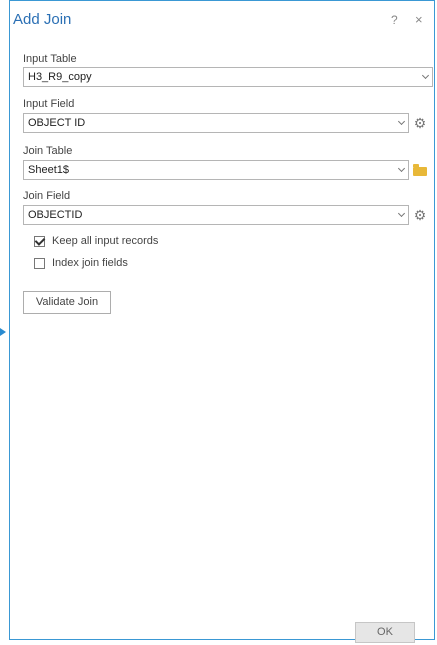  What do you see at coordinates (67, 302) in the screenshot?
I see `validate-join-button: Validate Join` at bounding box center [67, 302].